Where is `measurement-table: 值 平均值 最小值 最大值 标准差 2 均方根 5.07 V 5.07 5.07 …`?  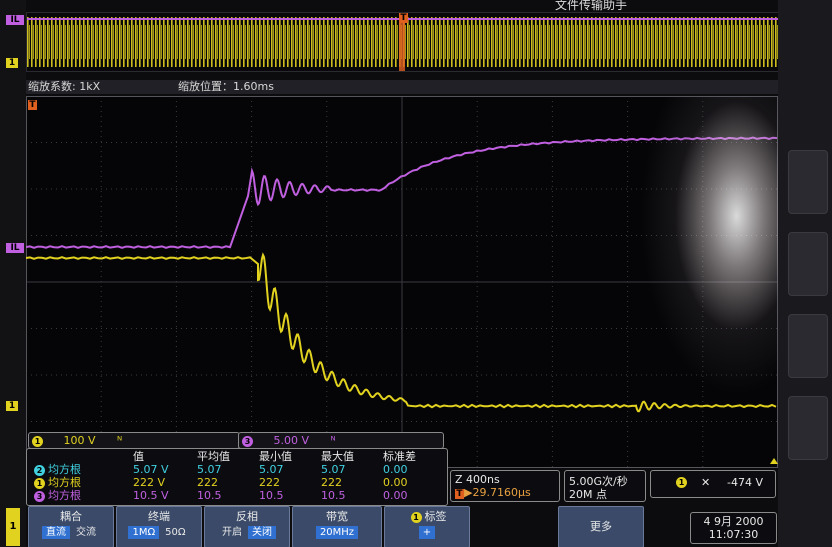 measurement-table: 值 平均值 最小值 最大值 标准差 2 均方根 5.07 V 5.07 5.07 … is located at coordinates (237, 477).